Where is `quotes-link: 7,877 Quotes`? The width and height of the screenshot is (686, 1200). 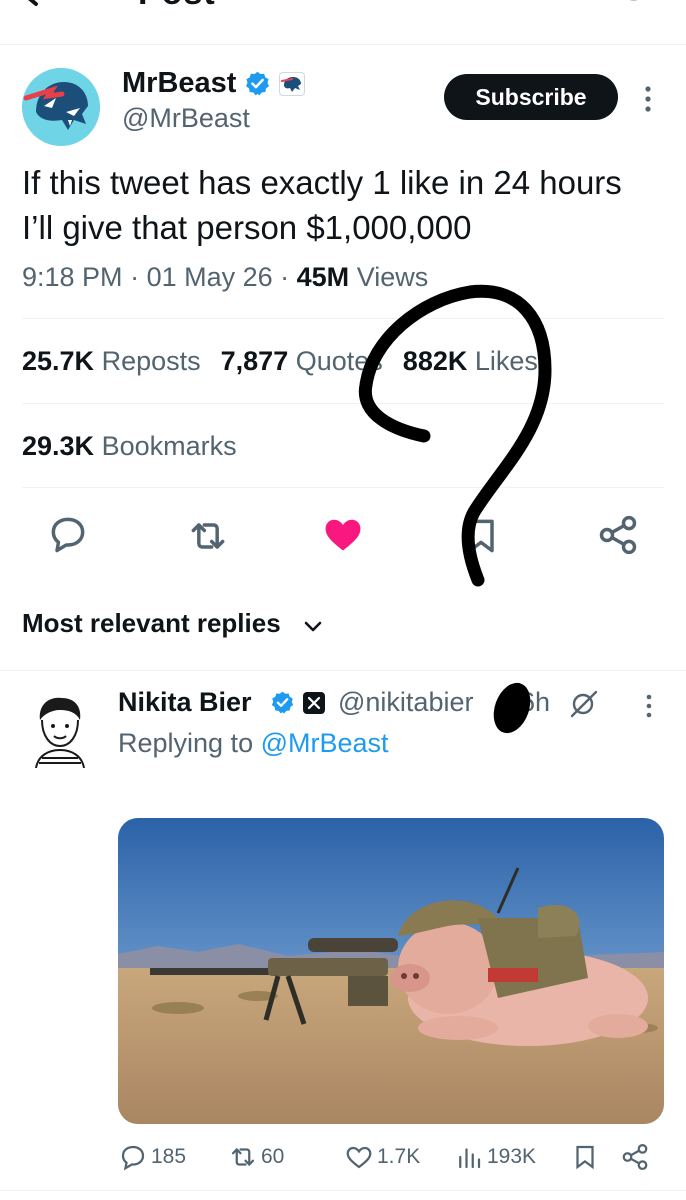
quotes-link: 7,877 Quotes is located at coordinates (302, 361).